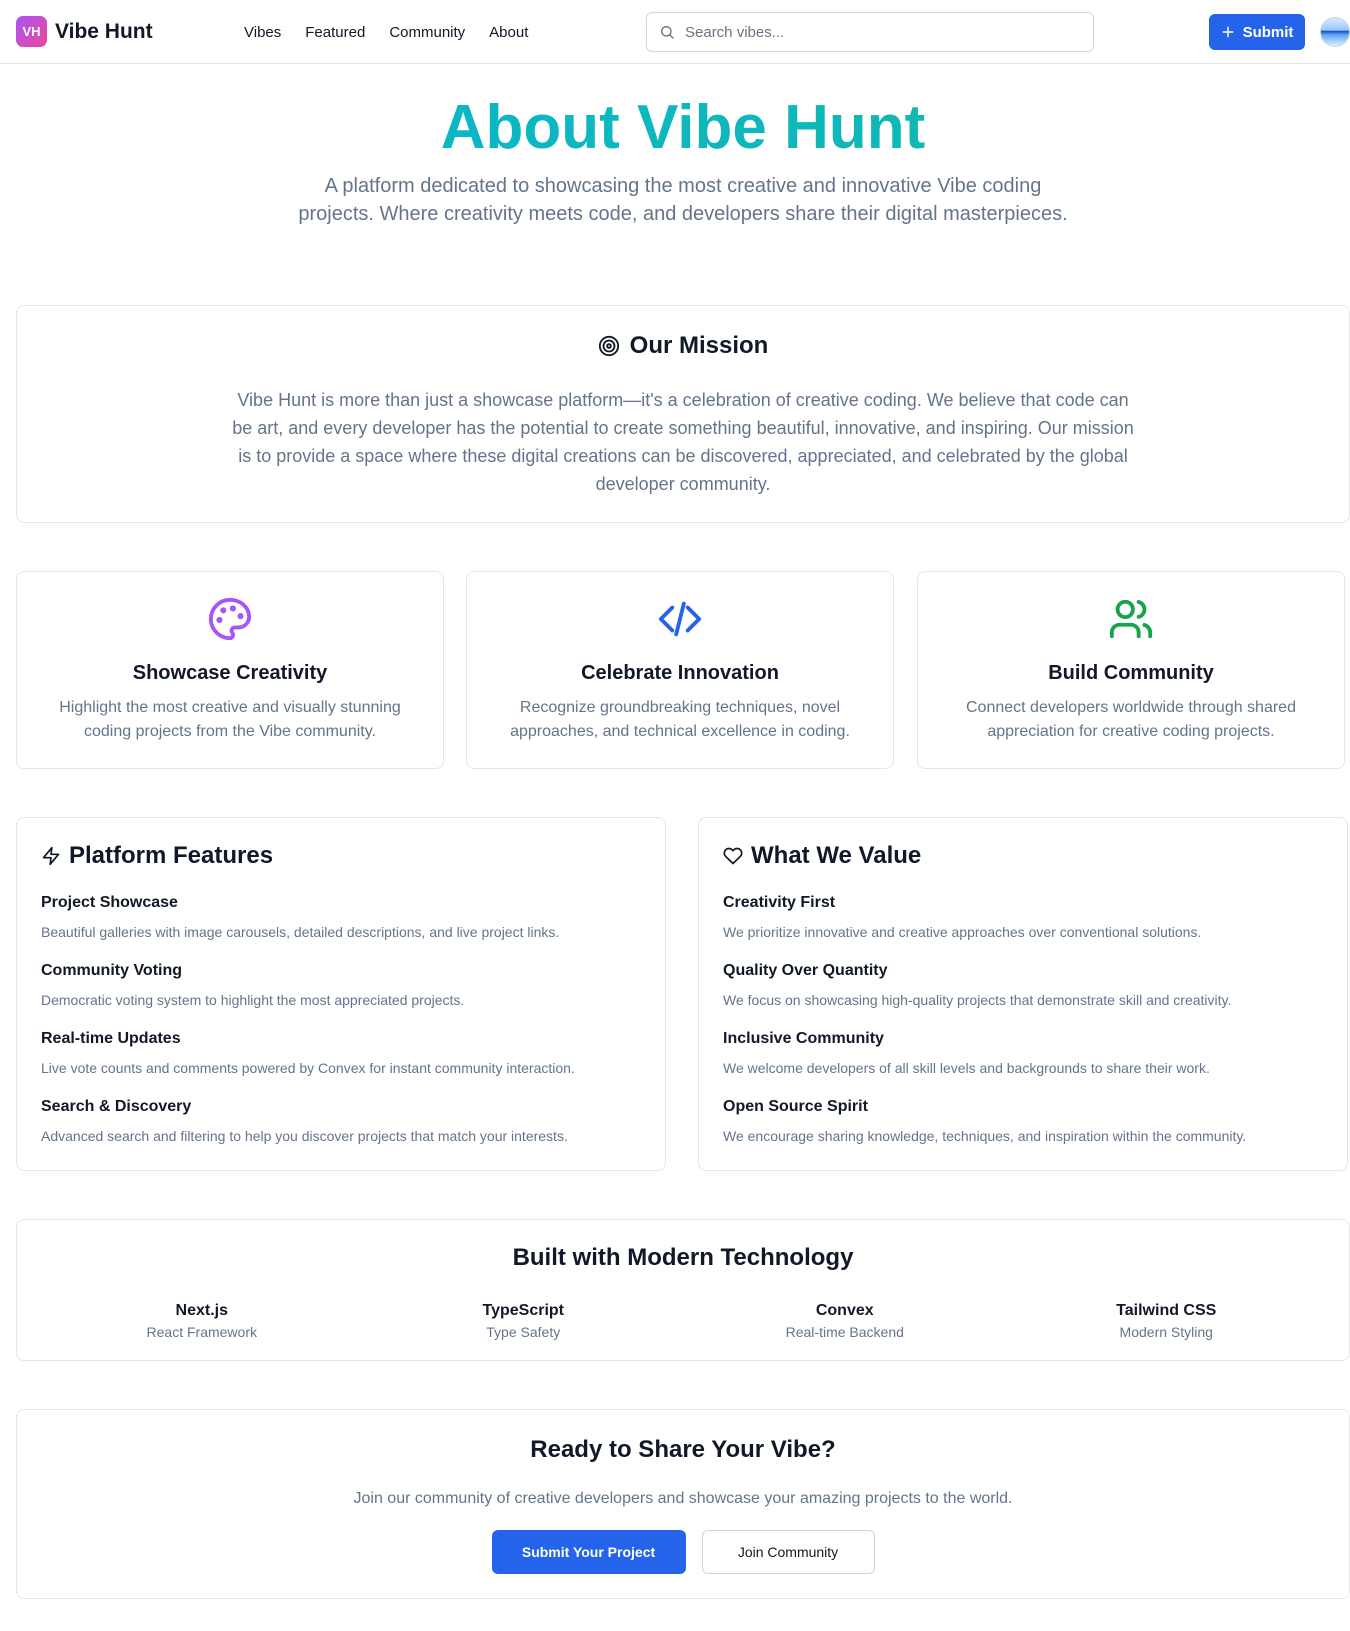  I want to click on feature-item-title: Project Showcase, so click(109, 902).